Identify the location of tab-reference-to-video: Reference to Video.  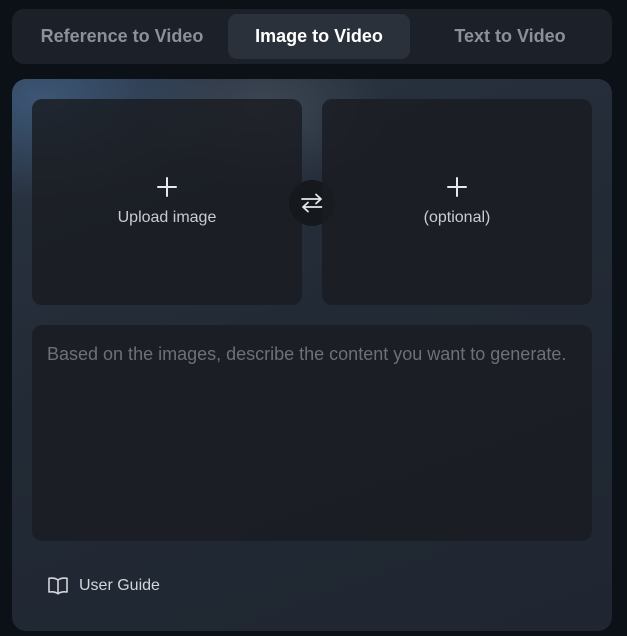
(122, 36).